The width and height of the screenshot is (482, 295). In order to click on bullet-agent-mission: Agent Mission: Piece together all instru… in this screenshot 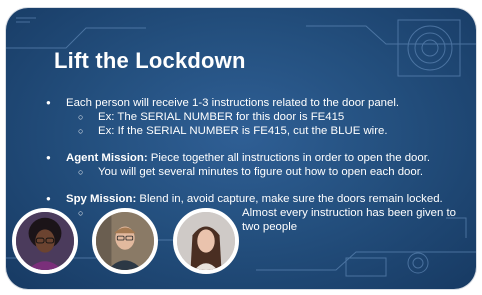, I will do `click(257, 158)`.